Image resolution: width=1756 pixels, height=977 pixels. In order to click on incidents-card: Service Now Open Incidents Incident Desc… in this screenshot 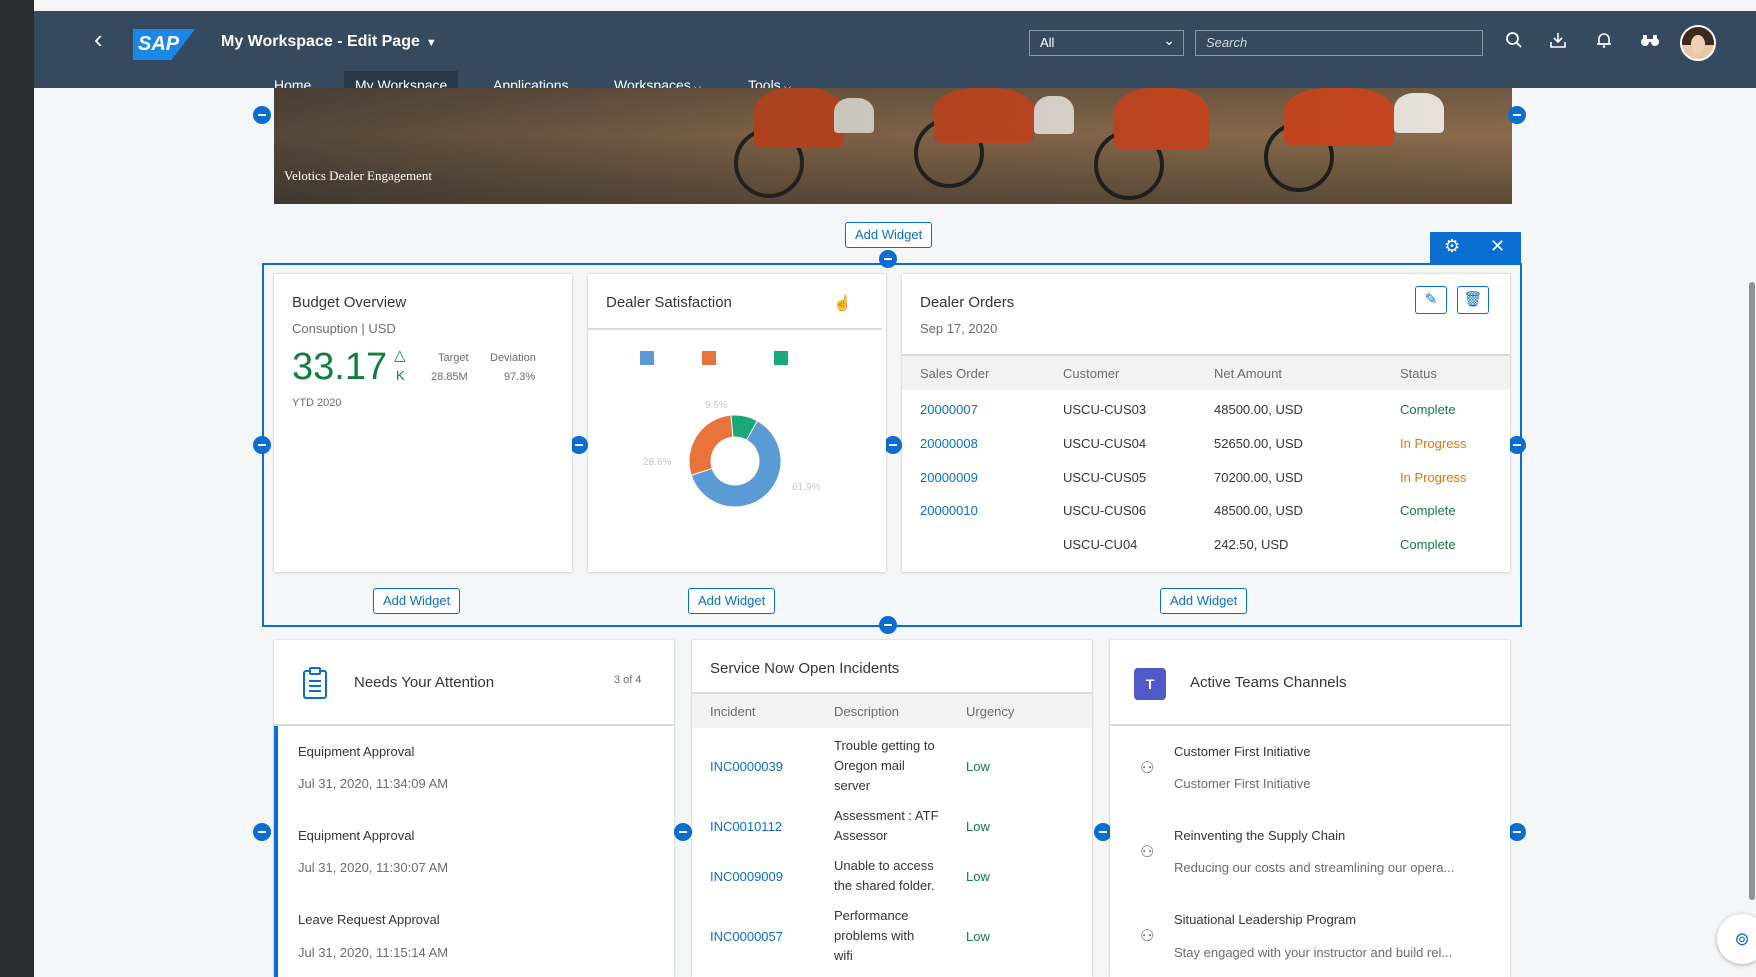, I will do `click(892, 808)`.